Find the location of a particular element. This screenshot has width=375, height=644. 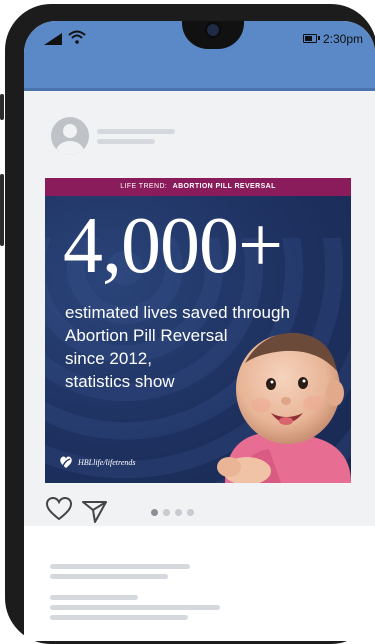

banner-highlight: ABORTION PILL REVERSAL is located at coordinates (224, 186).